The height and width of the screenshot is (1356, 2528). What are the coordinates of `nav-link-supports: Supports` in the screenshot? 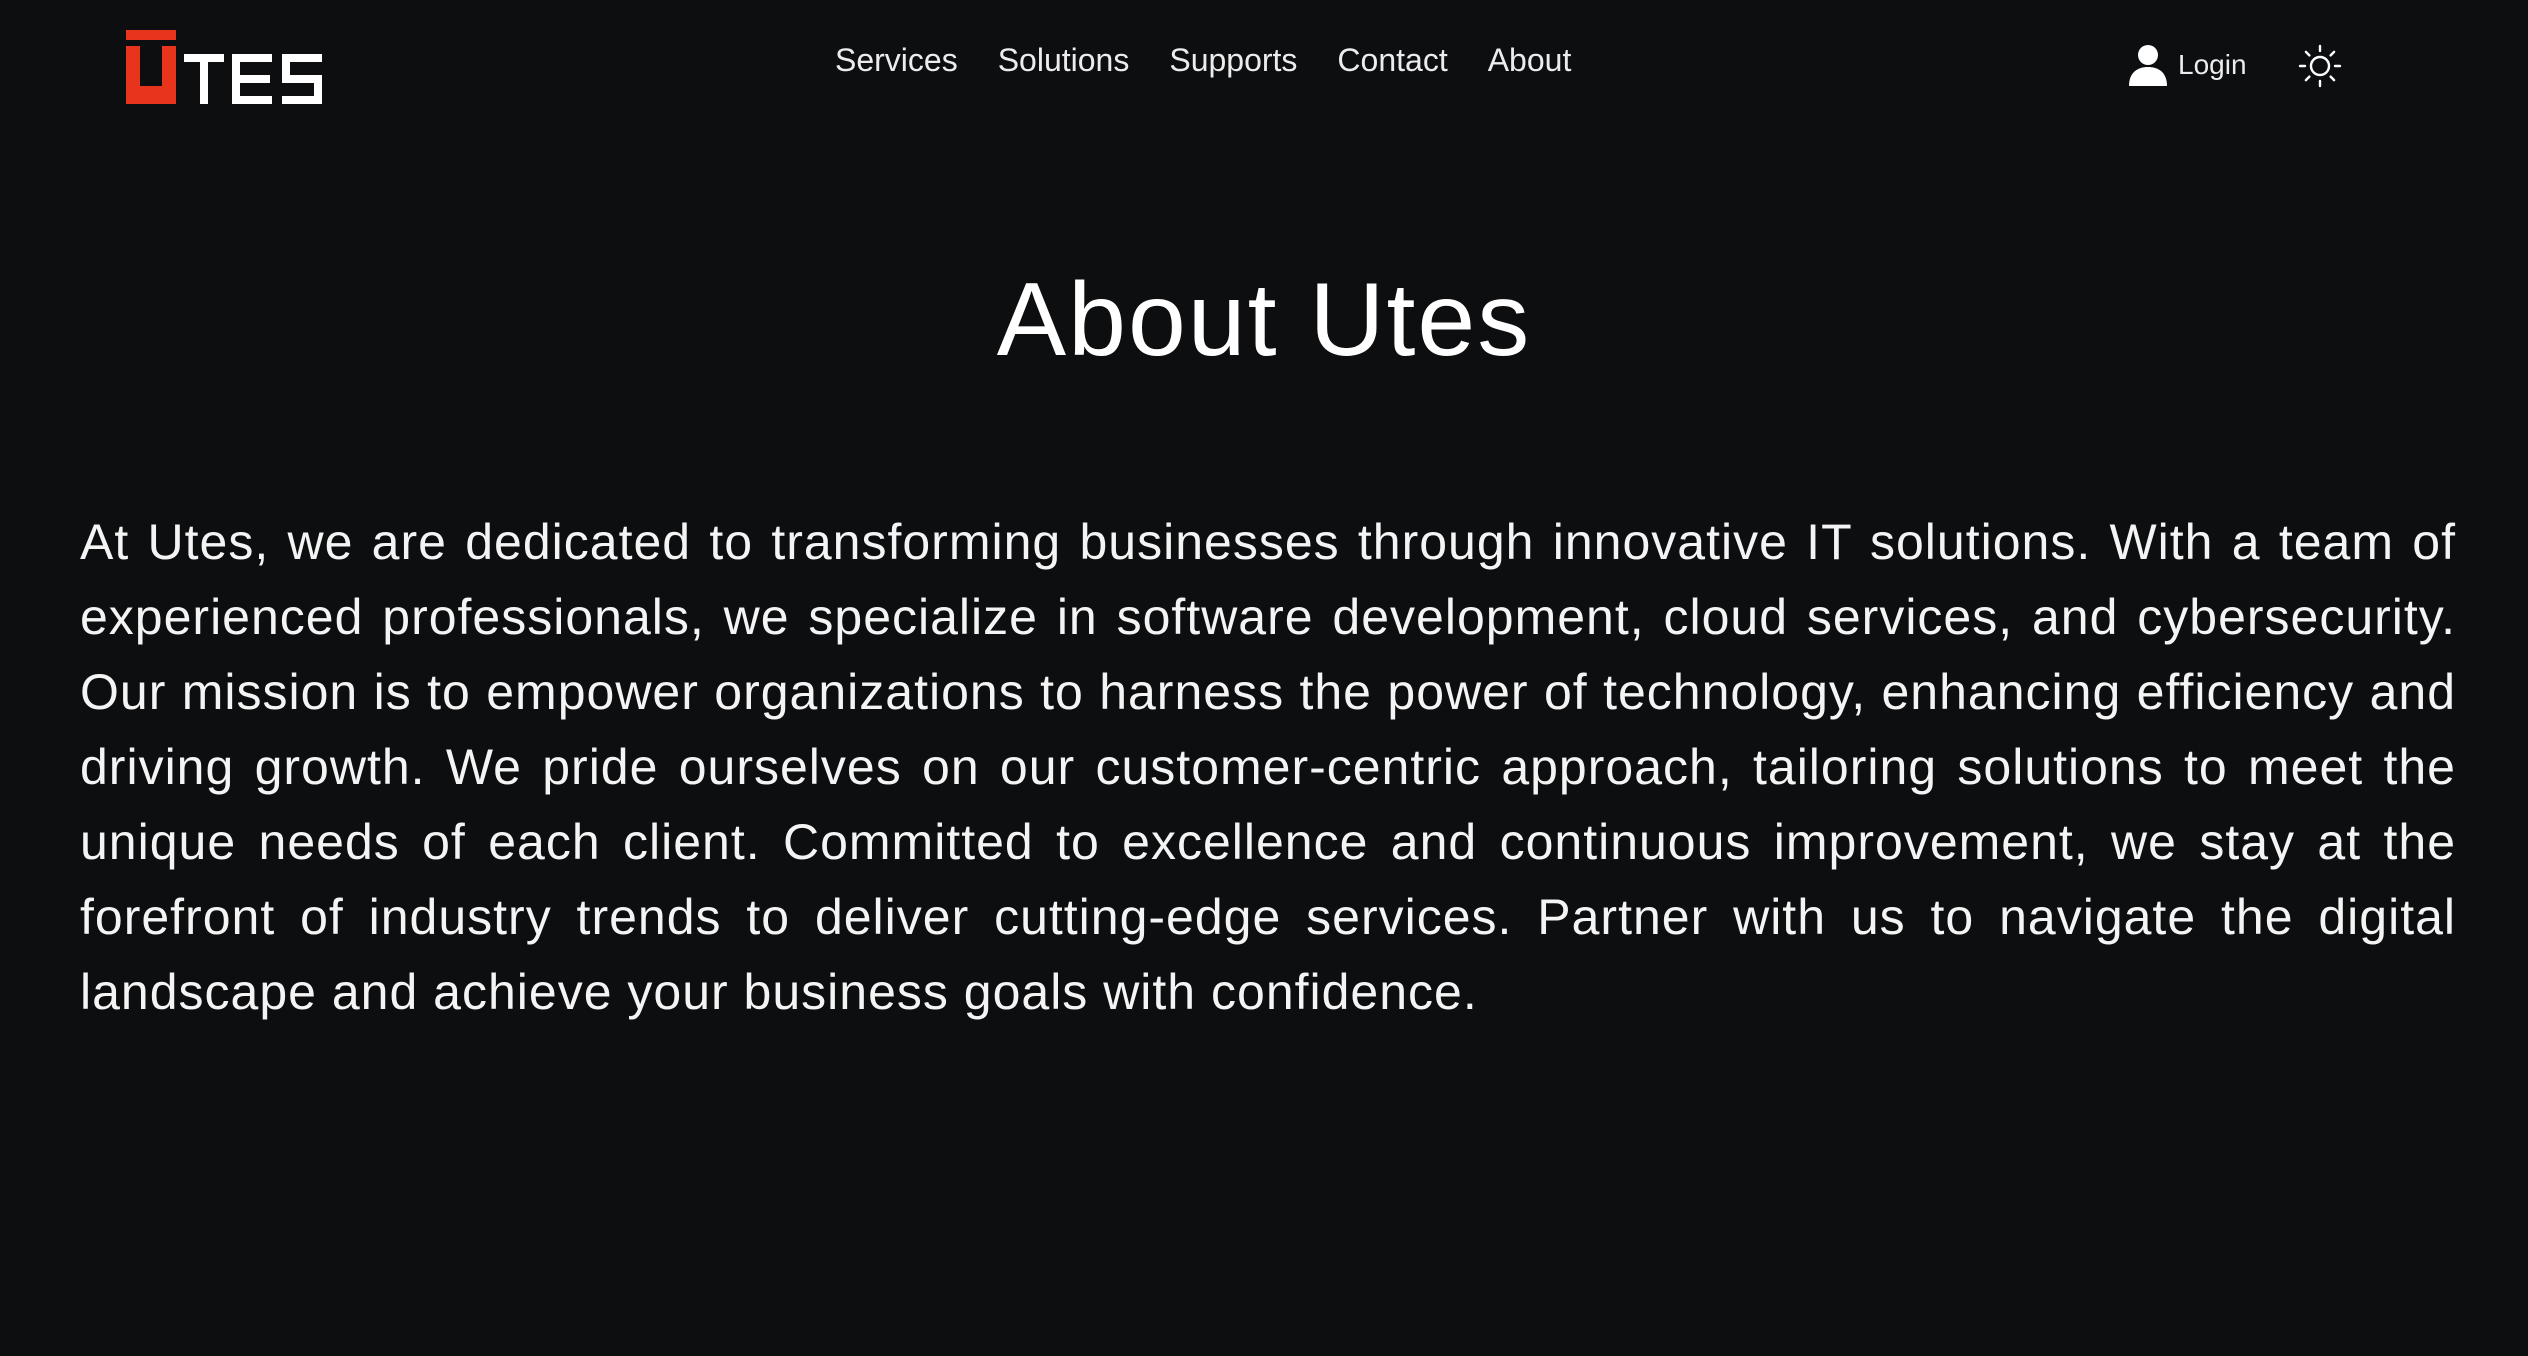 It's located at (1233, 60).